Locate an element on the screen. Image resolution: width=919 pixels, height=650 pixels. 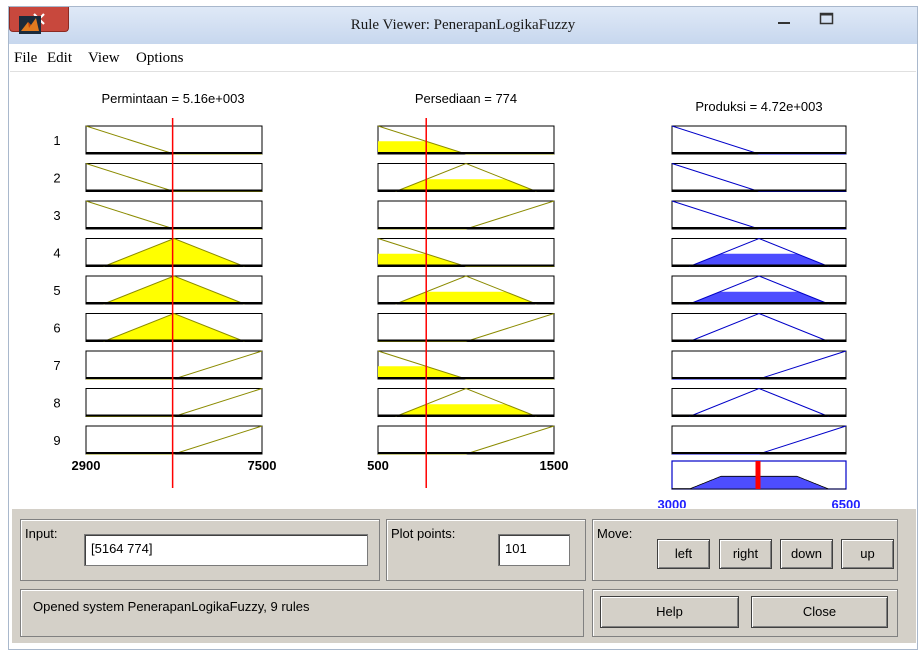
output-centroid-marker is located at coordinates (758, 475).